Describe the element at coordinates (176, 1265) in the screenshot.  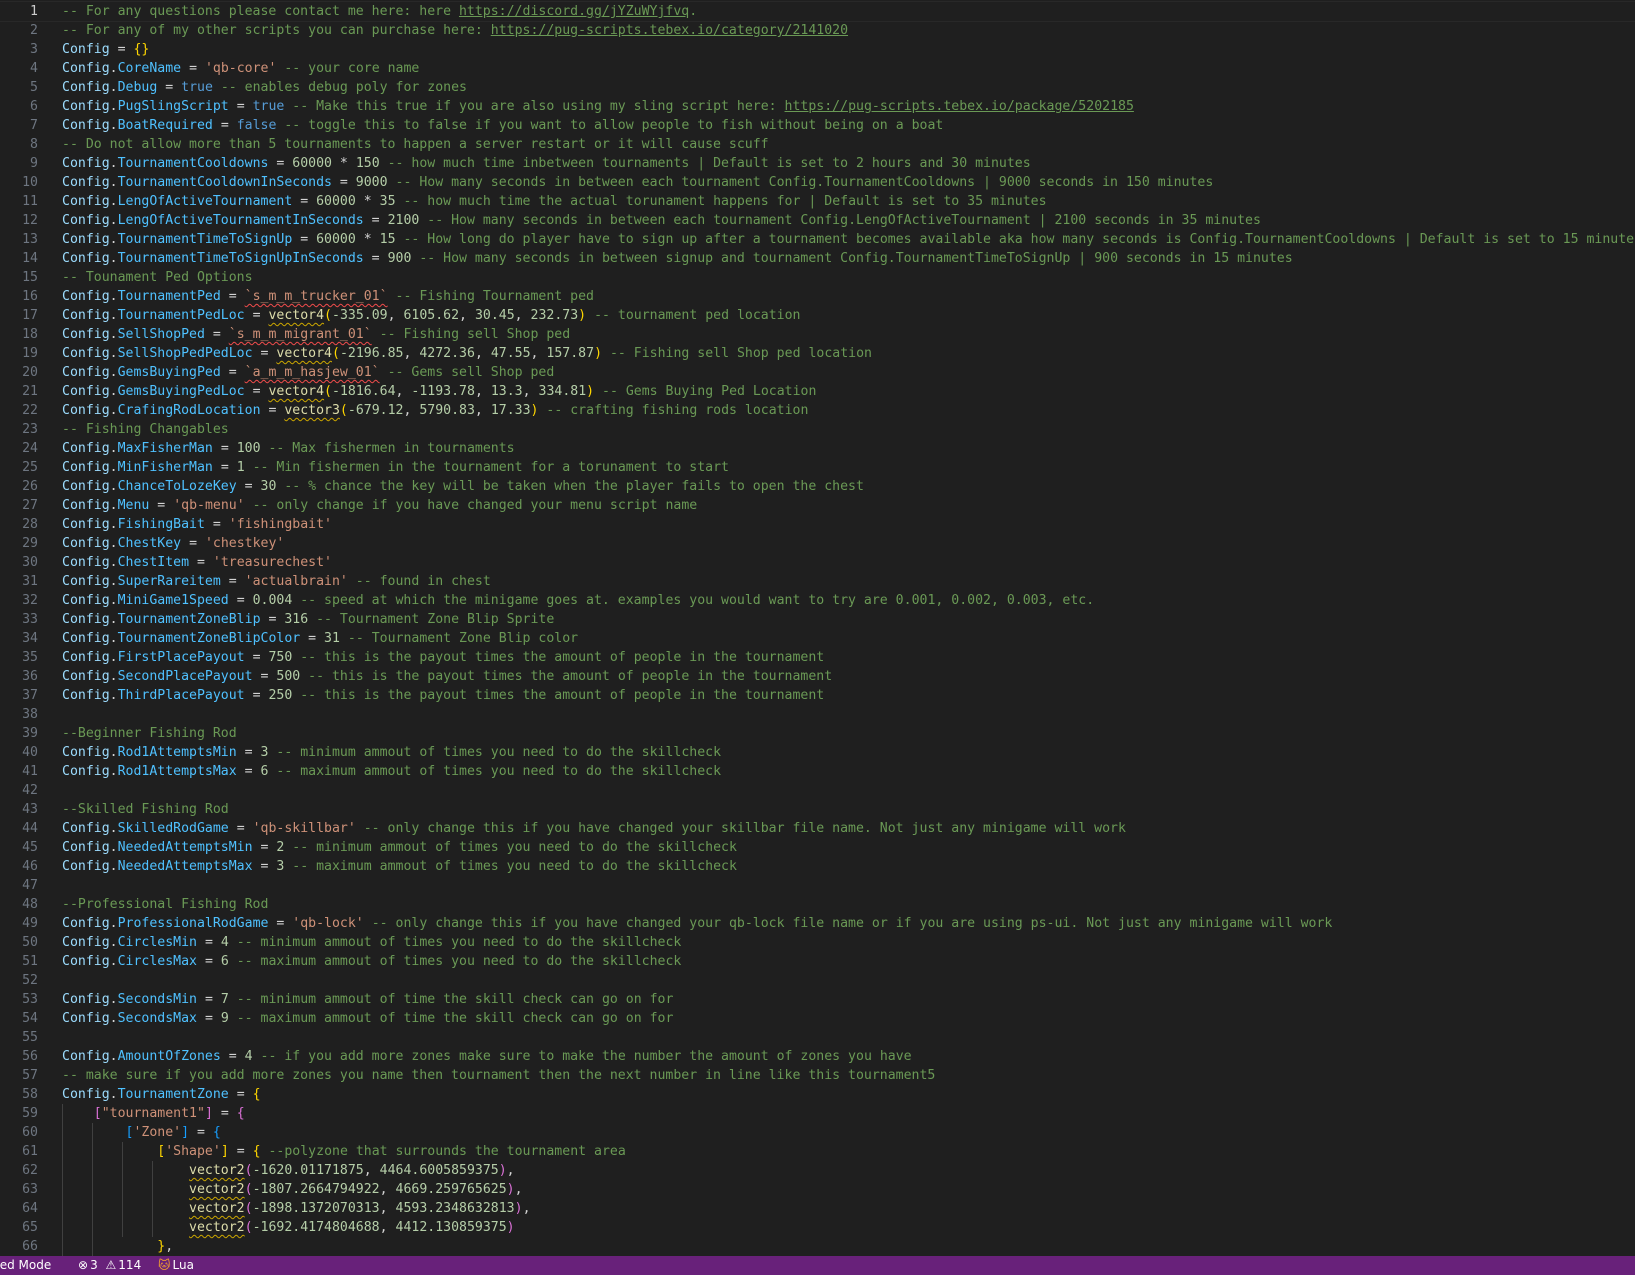
I see `language-mode-indicator: 🐱︎ Lua` at that location.